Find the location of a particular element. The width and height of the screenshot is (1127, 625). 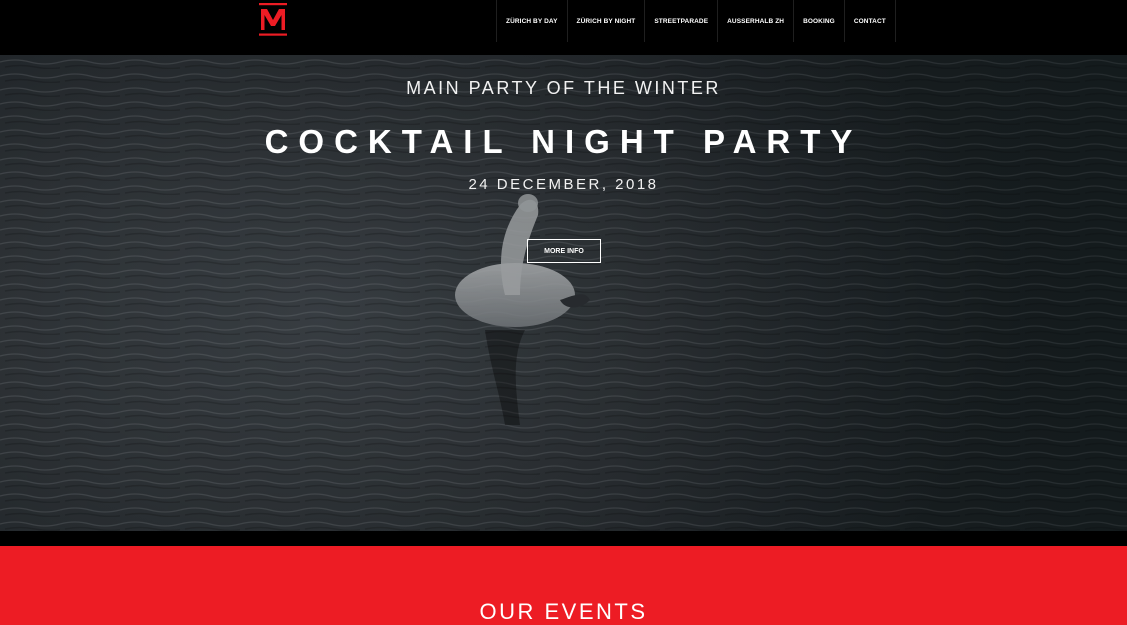

events-section: OUR EVENTS is located at coordinates (563, 585).